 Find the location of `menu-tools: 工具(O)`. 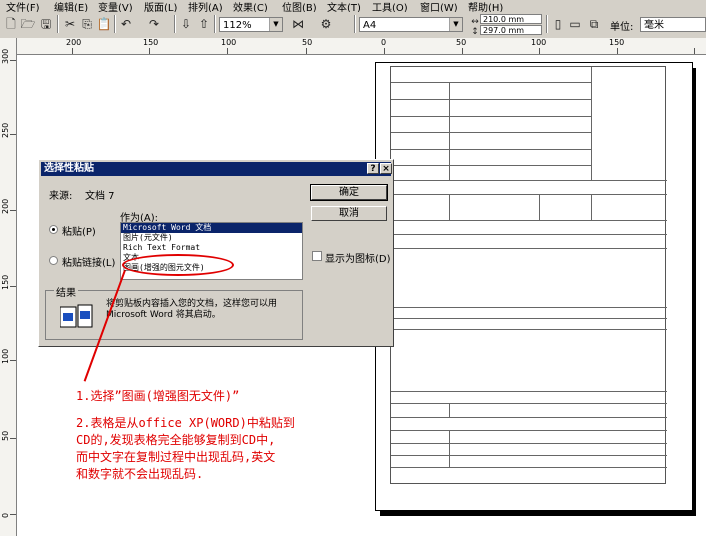

menu-tools: 工具(O) is located at coordinates (390, 6).